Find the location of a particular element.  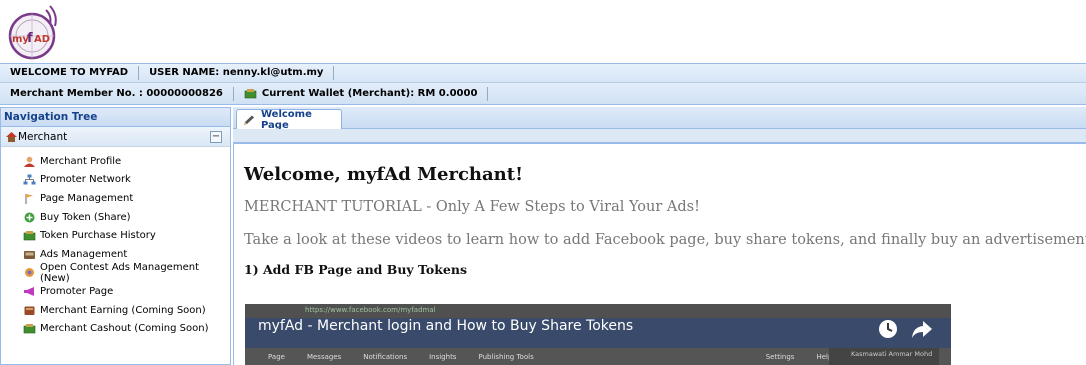

welcome-text: WELCOME TO MYFAD is located at coordinates (70, 73).